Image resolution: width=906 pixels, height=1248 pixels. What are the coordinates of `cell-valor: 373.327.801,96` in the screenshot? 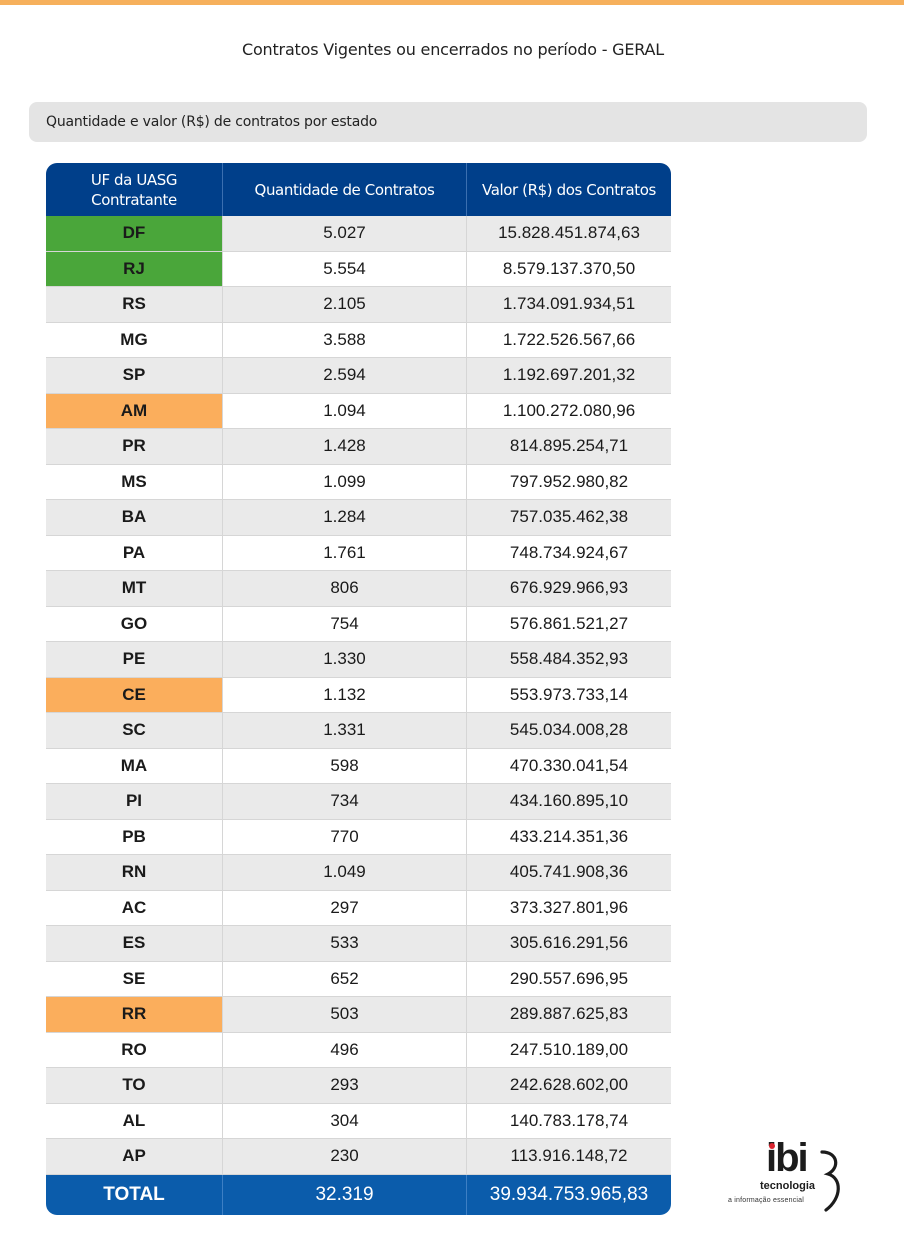 It's located at (569, 907).